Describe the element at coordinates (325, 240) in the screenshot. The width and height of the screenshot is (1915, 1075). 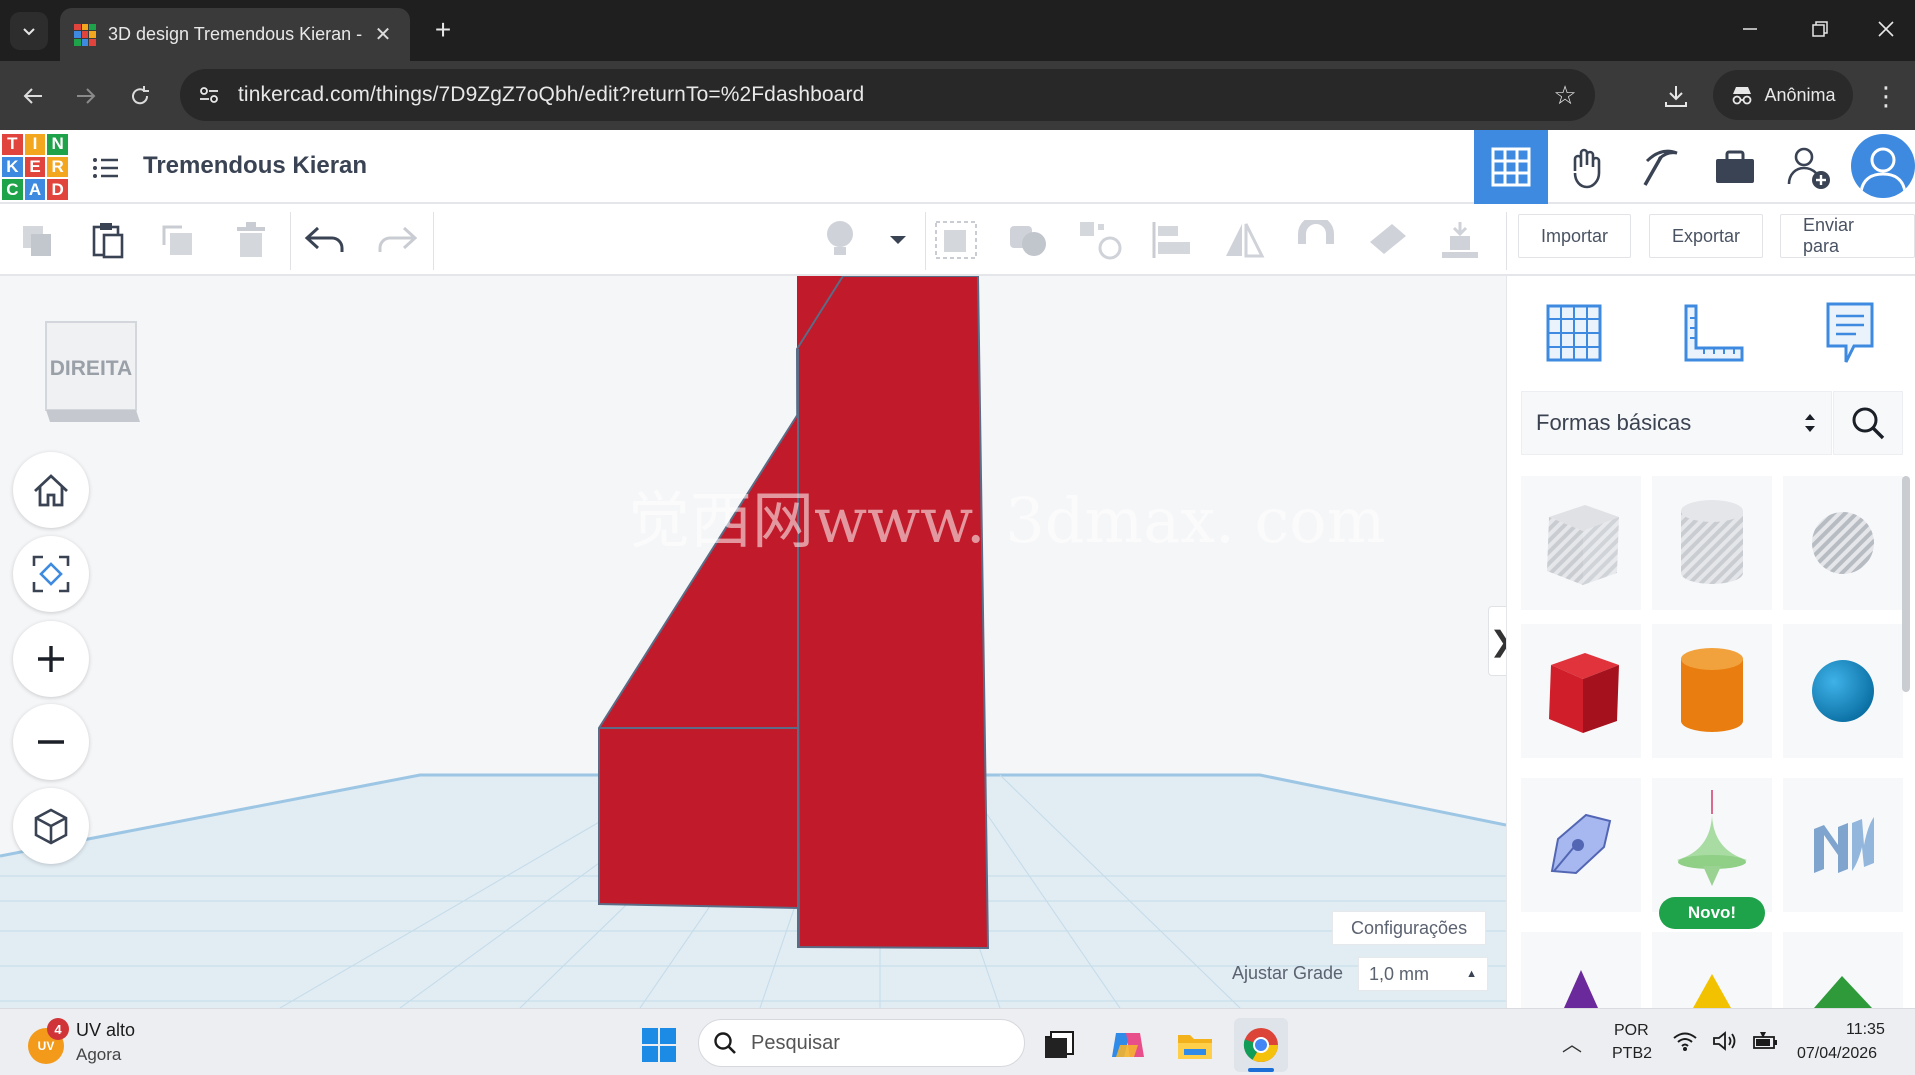
I see `undo-button` at that location.